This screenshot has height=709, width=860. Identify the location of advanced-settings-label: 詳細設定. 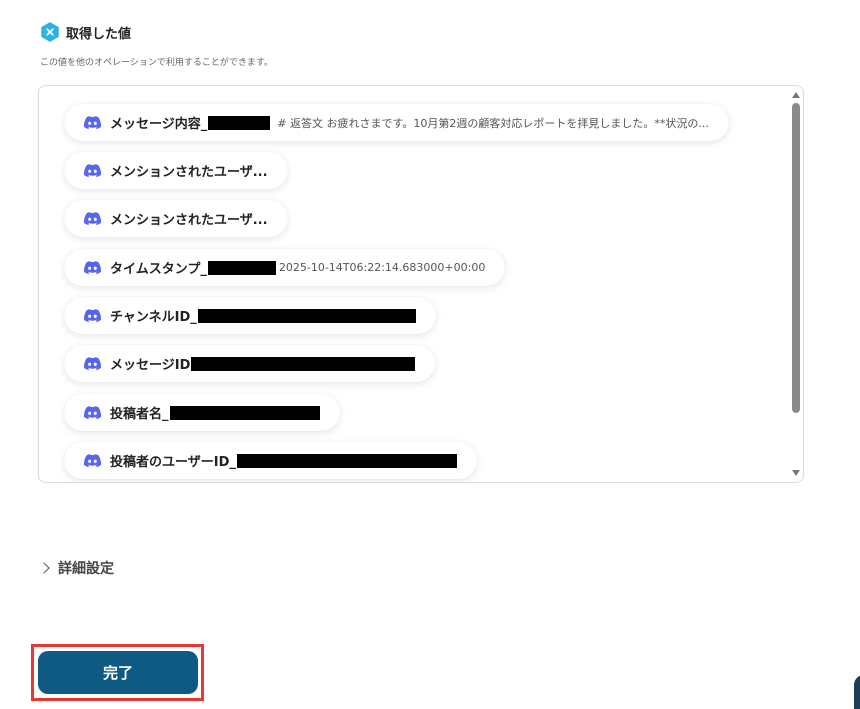
(86, 569).